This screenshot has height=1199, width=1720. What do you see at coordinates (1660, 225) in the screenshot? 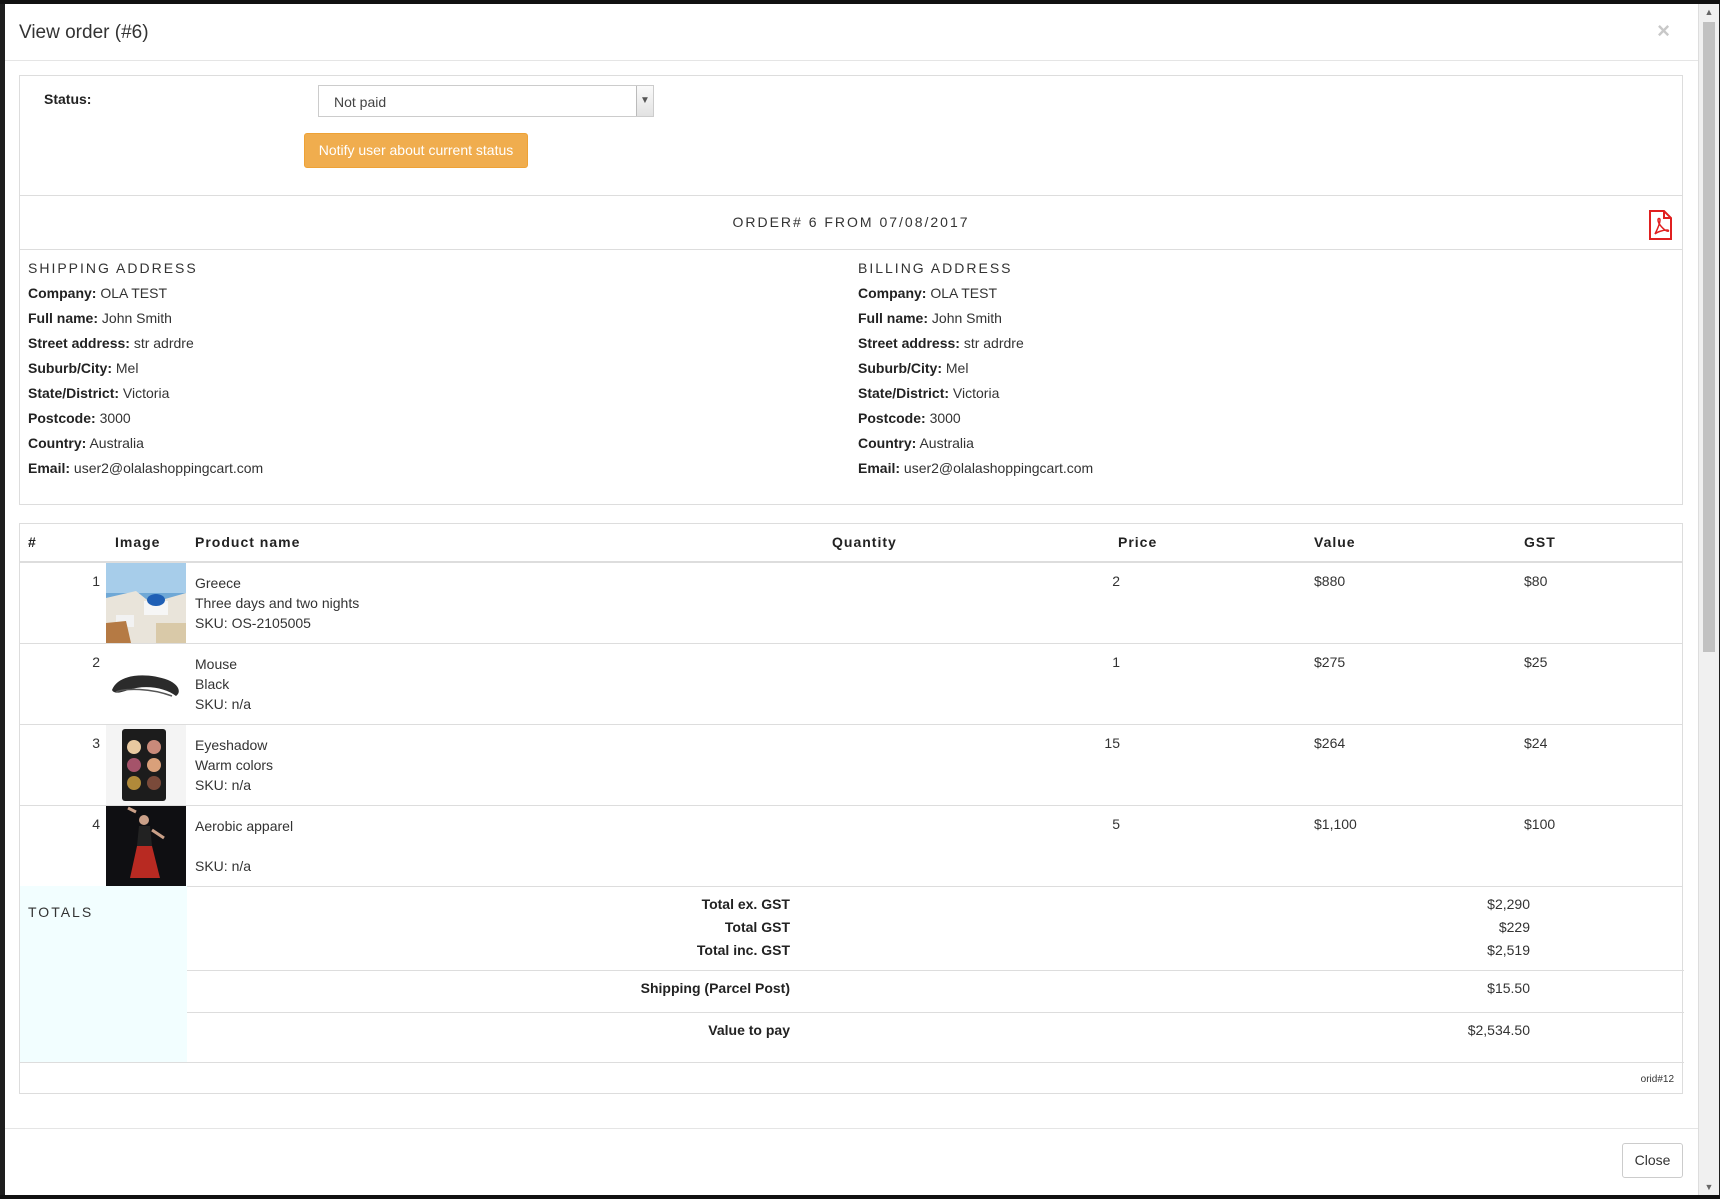
I see `pdf-icon` at bounding box center [1660, 225].